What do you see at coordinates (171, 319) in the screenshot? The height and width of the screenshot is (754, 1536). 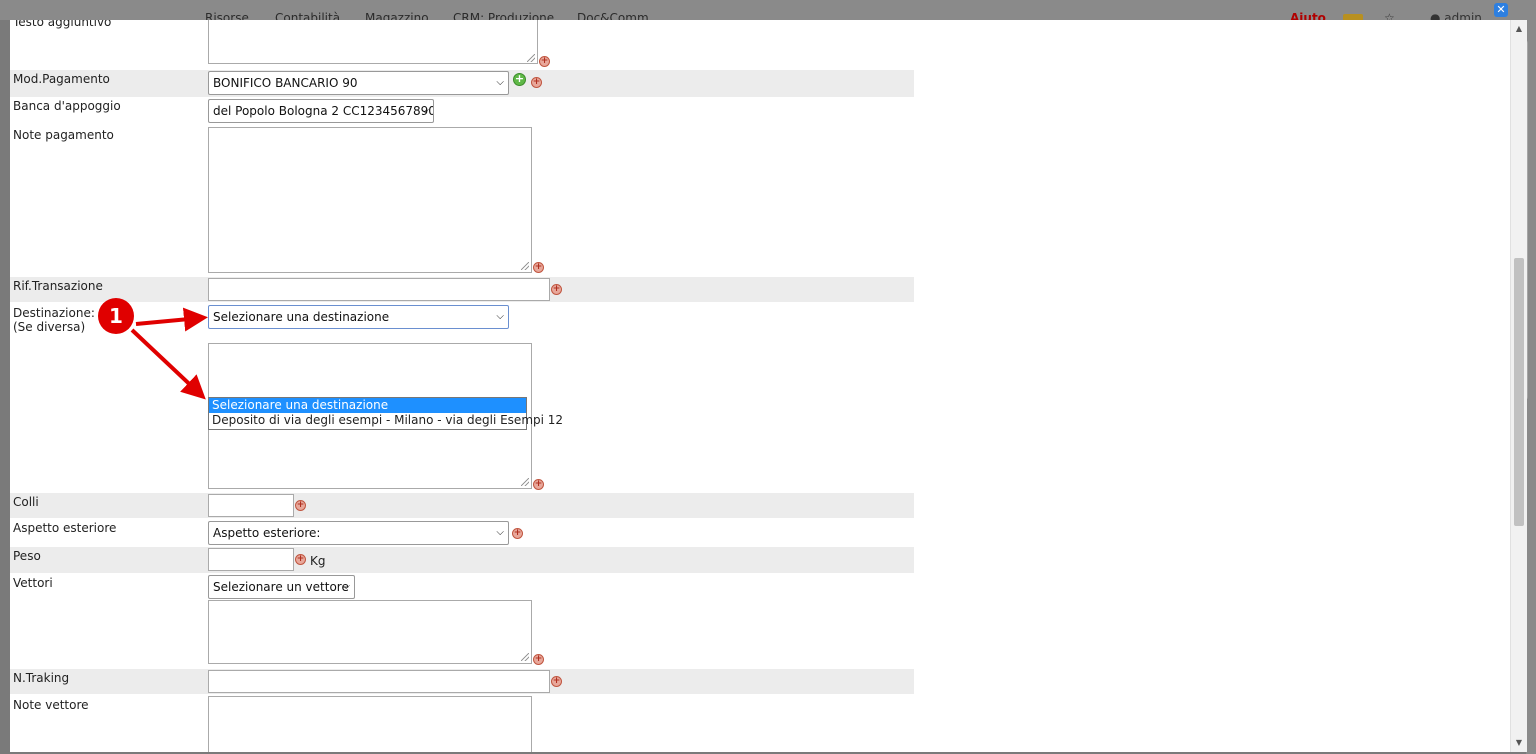 I see `arrow-to-select` at bounding box center [171, 319].